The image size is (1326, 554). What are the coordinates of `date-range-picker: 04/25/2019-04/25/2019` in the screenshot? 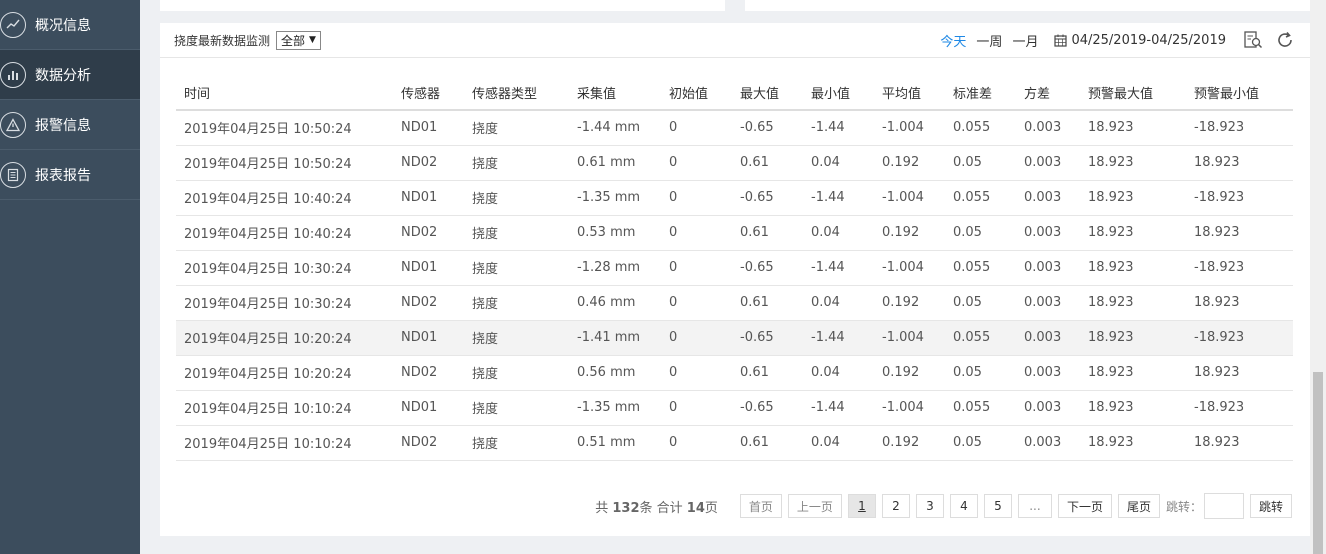 It's located at (1140, 40).